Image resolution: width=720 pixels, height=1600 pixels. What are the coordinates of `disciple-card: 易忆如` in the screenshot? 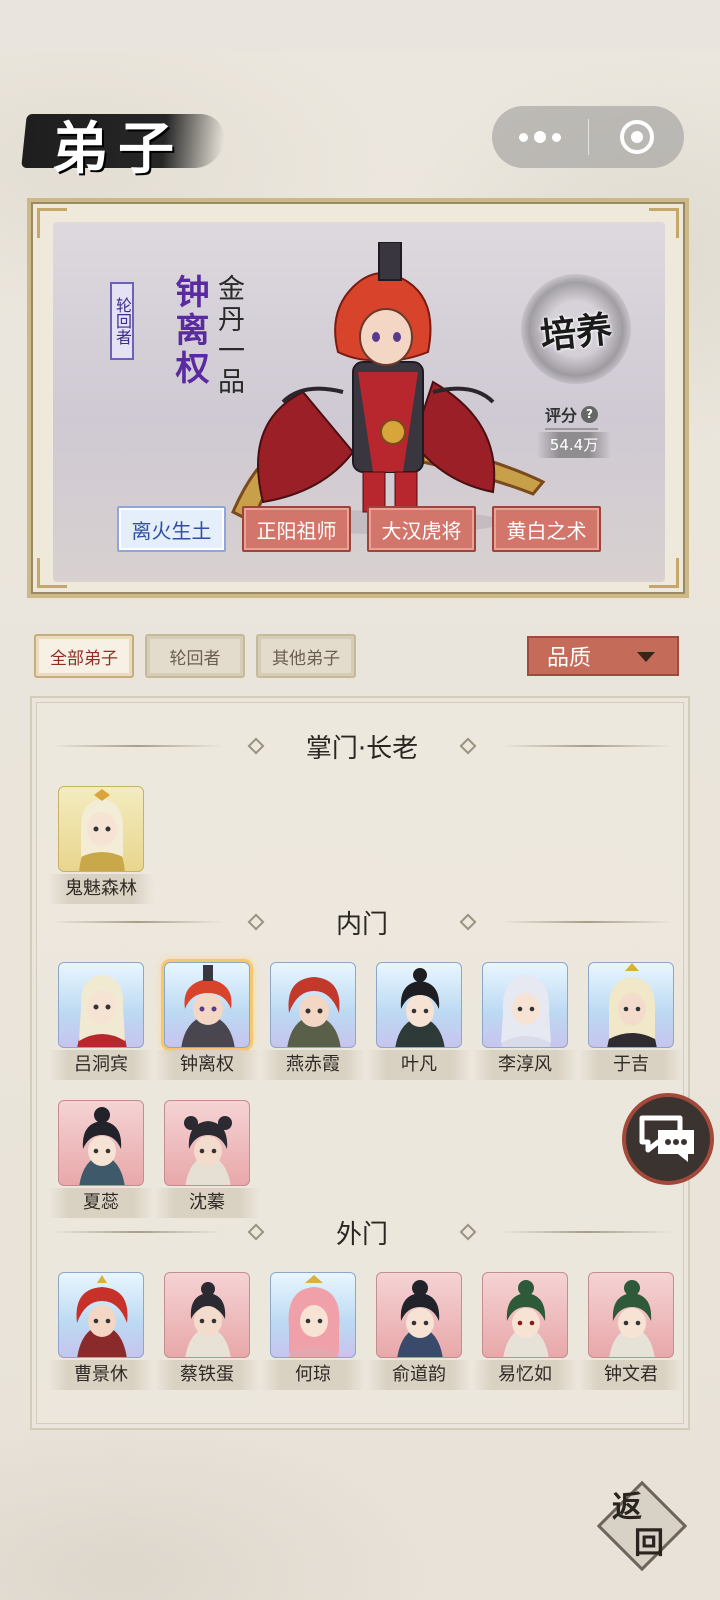 It's located at (525, 1332).